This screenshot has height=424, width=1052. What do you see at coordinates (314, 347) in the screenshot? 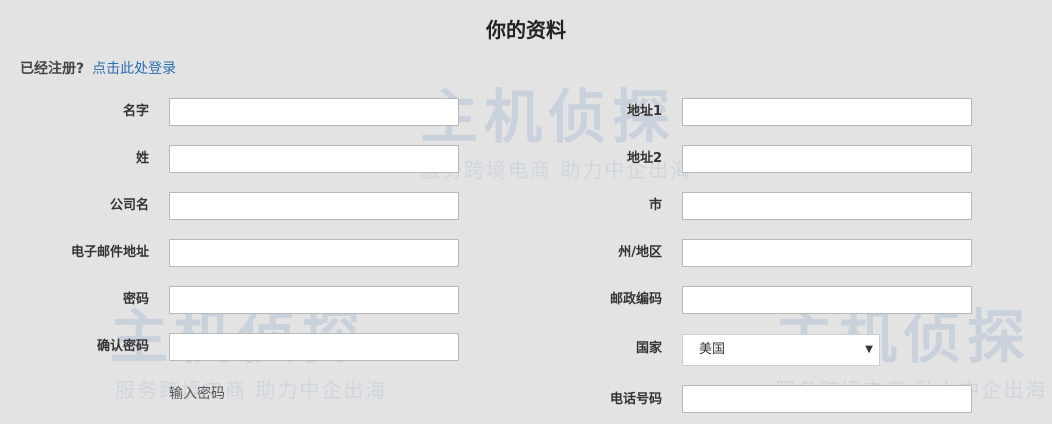
I see `confirm-password-input` at bounding box center [314, 347].